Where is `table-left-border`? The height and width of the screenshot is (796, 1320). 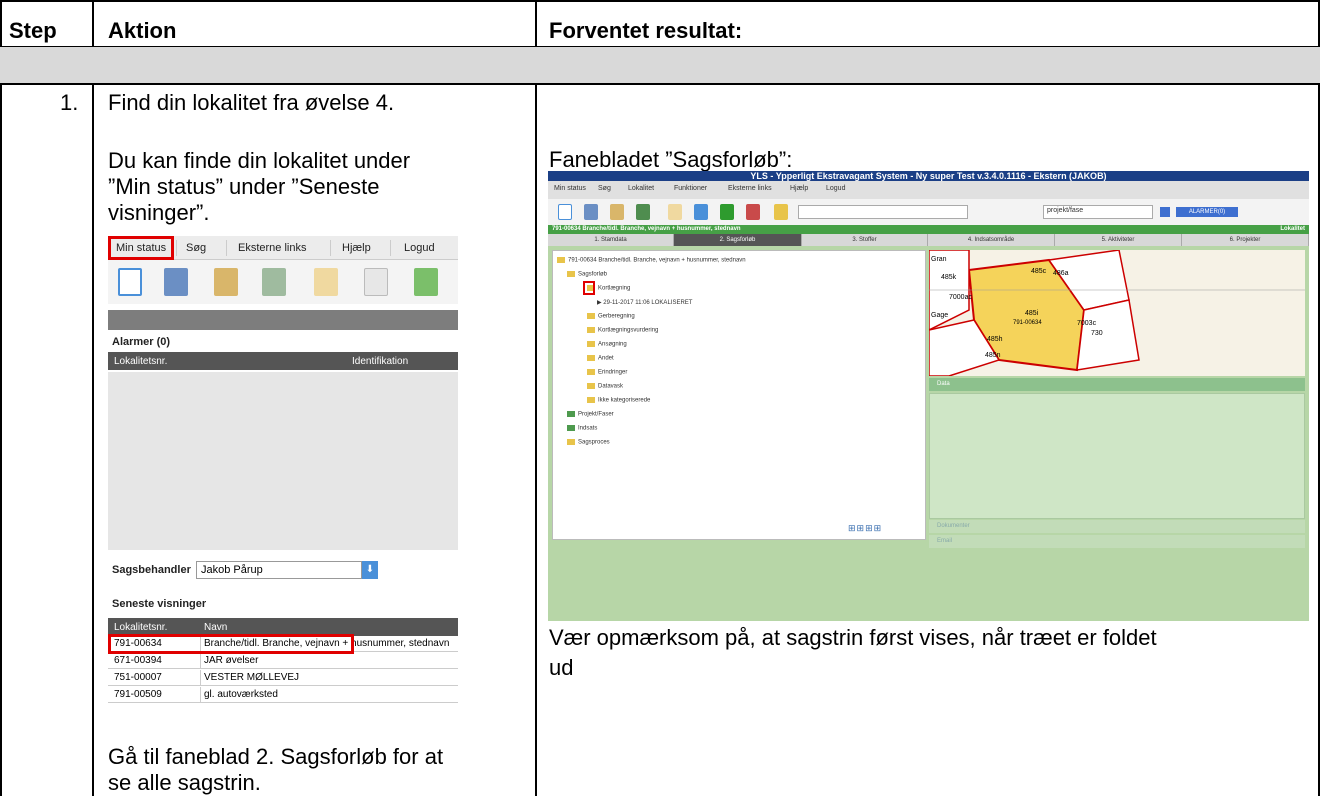 table-left-border is located at coordinates (1, 398).